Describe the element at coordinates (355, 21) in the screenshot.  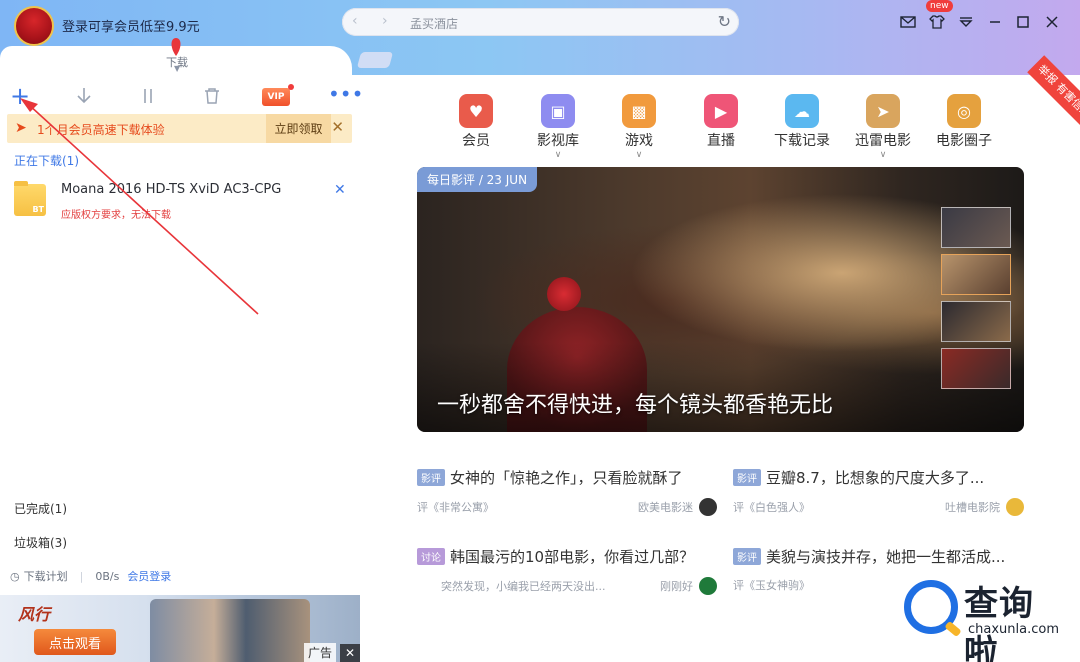
I see `back-icon: ‹` at that location.